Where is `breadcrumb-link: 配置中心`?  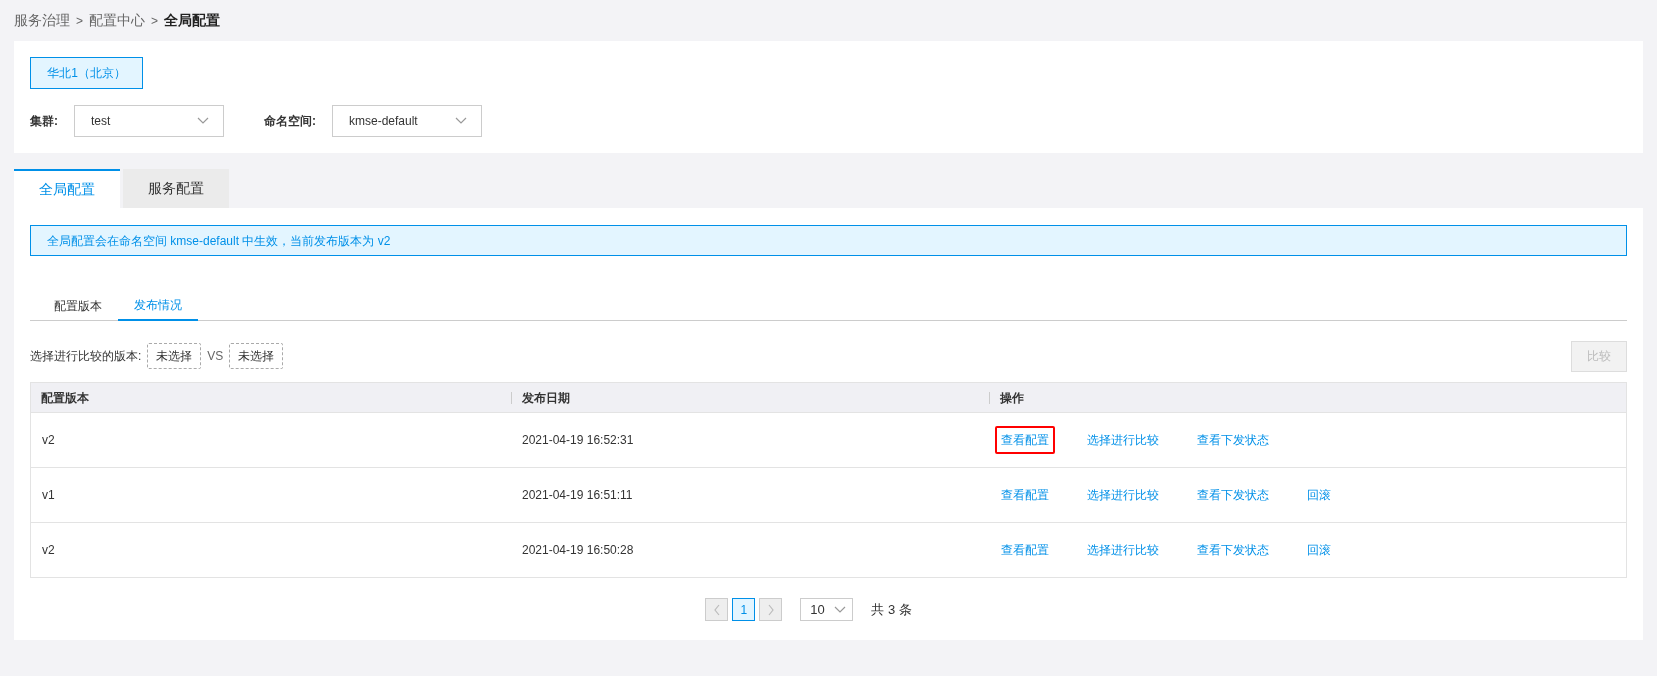 breadcrumb-link: 配置中心 is located at coordinates (117, 20).